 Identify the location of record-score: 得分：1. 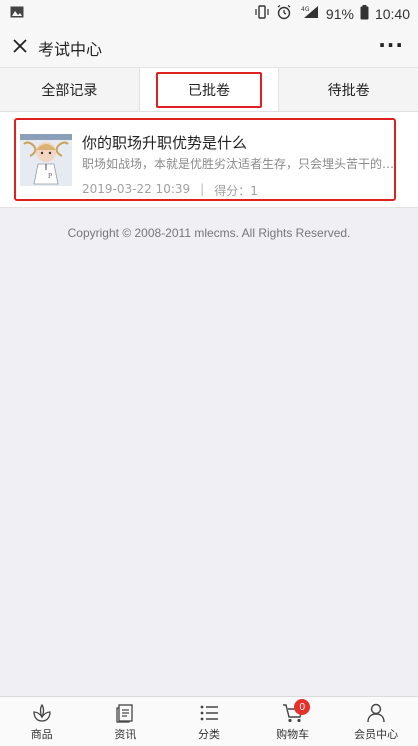
(236, 191).